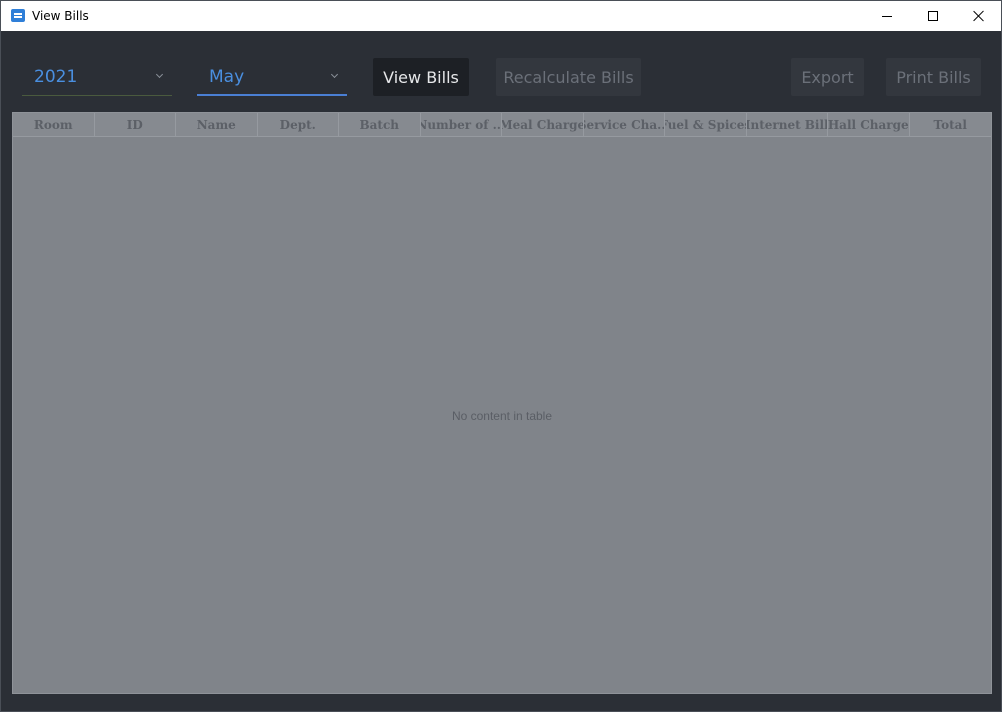 Image resolution: width=1002 pixels, height=712 pixels. Describe the element at coordinates (60, 16) in the screenshot. I see `window-title: View Bills` at that location.